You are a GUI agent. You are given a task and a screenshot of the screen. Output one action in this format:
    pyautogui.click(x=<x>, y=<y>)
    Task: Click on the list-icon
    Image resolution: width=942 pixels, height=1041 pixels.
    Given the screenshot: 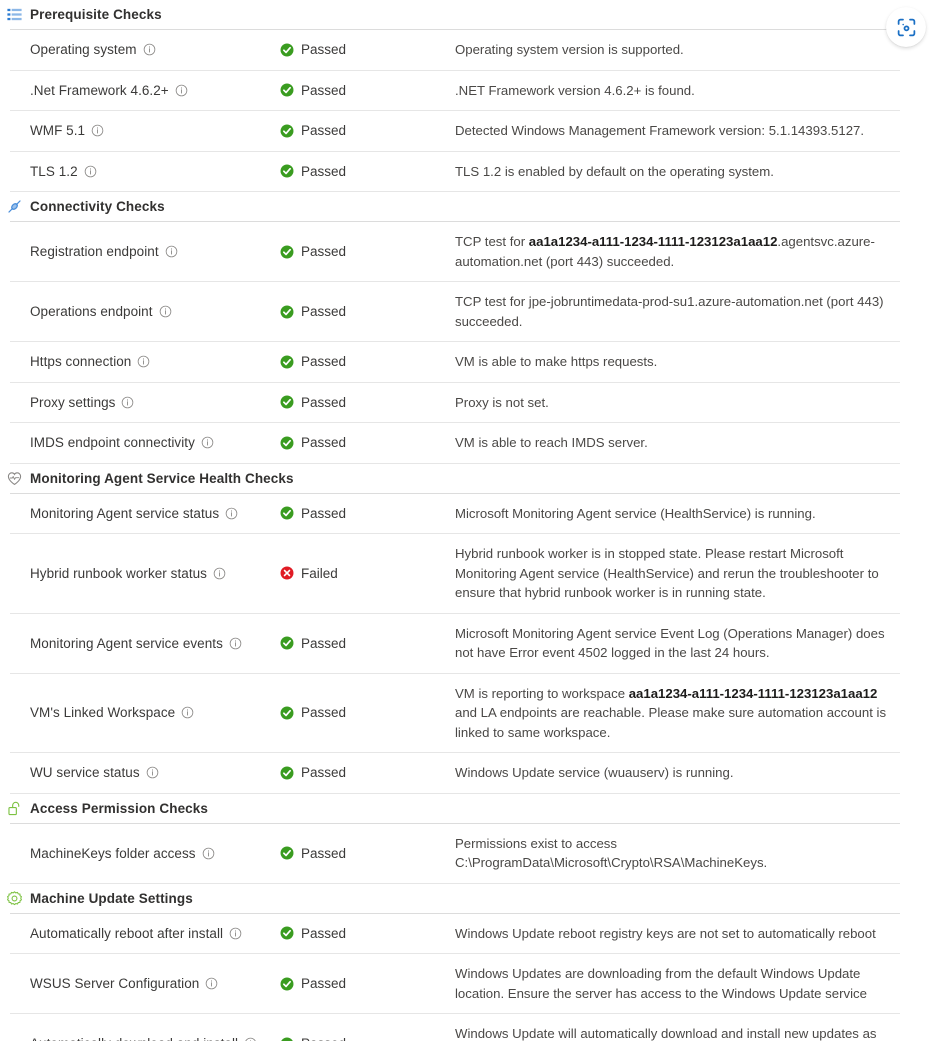 What is the action you would take?
    pyautogui.click(x=14, y=14)
    